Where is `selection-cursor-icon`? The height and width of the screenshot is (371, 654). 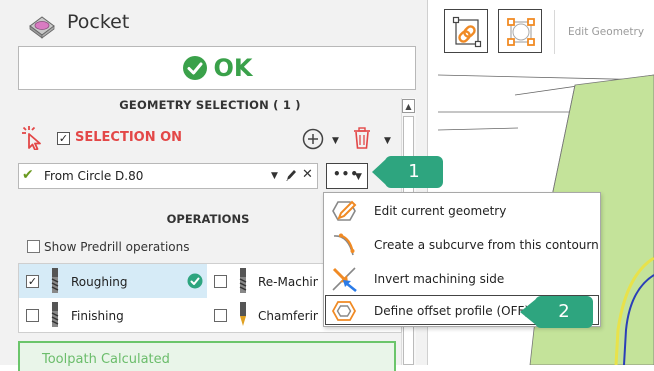
selection-cursor-icon is located at coordinates (33, 137).